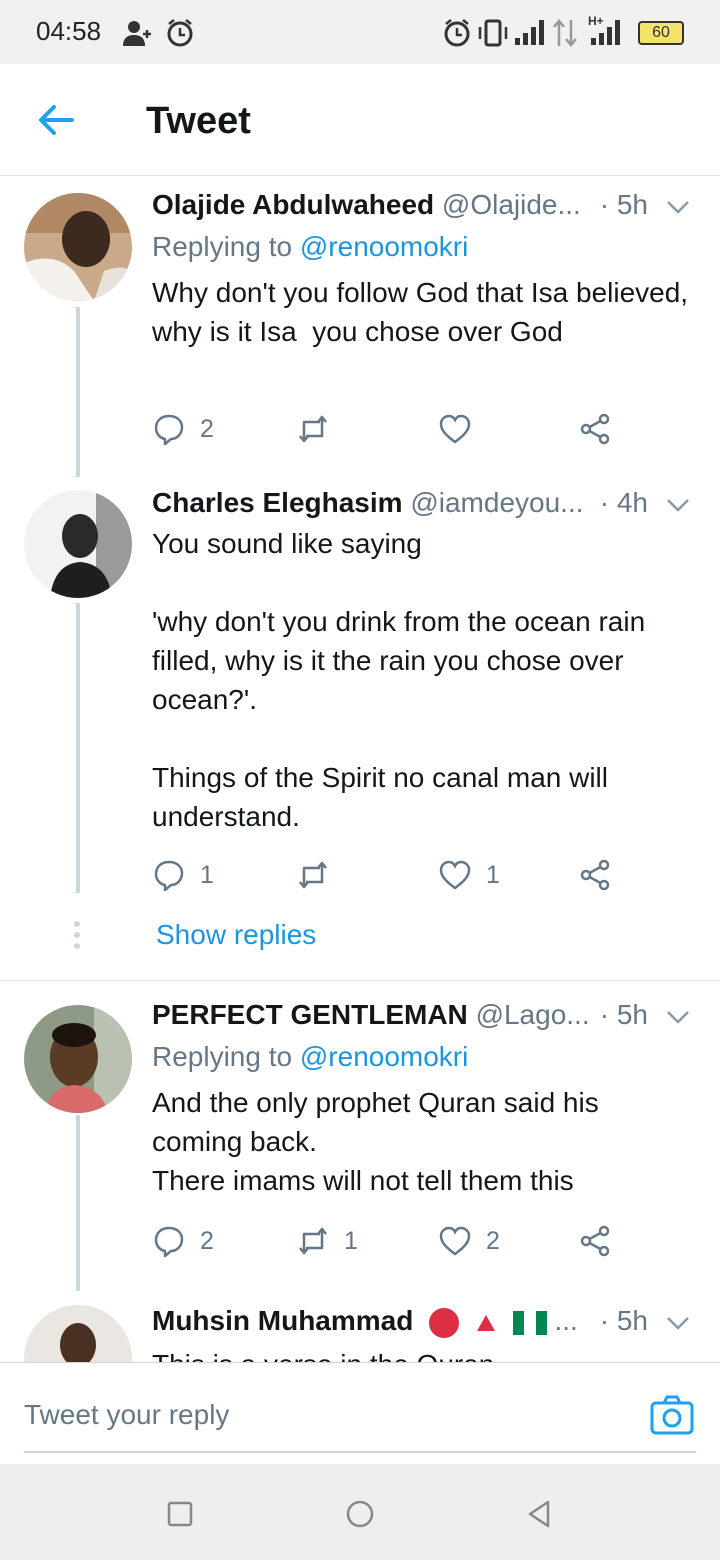  I want to click on back-triangle-icon, so click(540, 1514).